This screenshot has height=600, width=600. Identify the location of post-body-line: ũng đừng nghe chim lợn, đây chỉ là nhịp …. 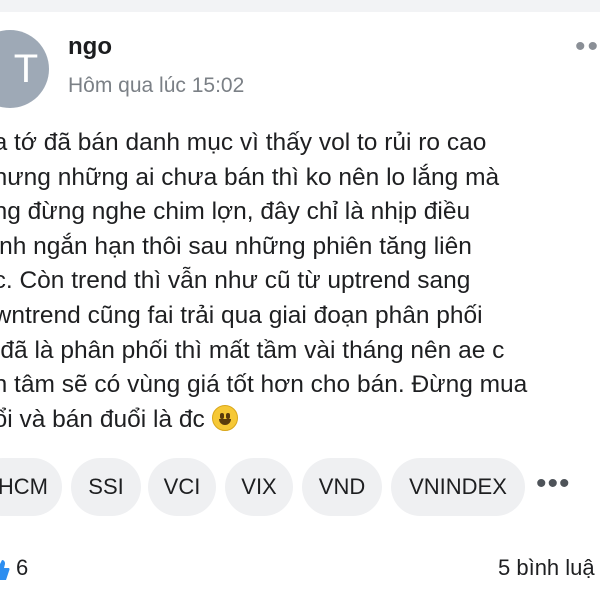
(235, 212).